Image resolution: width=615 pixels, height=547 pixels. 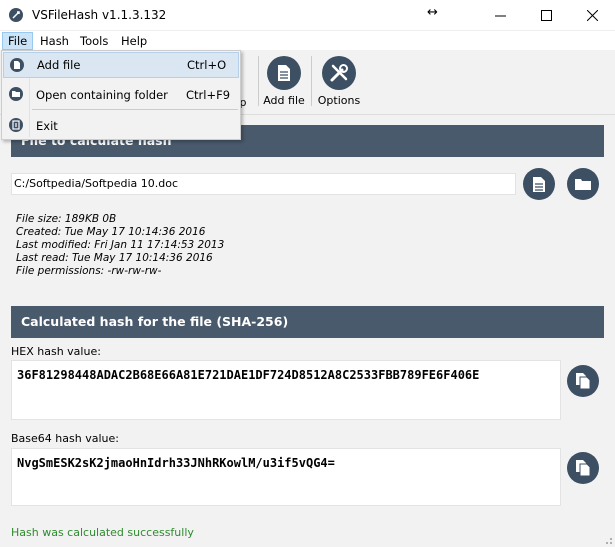 I want to click on minimize-button, so click(x=500, y=15).